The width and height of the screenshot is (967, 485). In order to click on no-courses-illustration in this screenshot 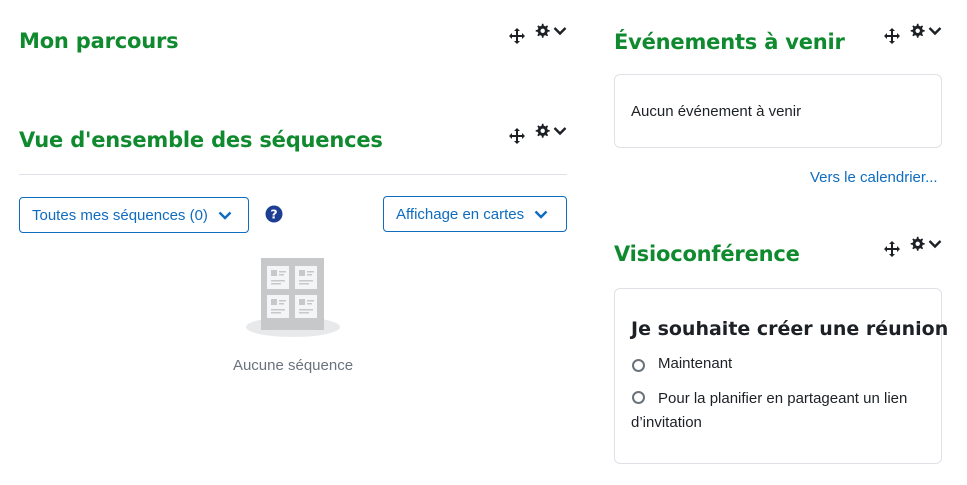, I will do `click(293, 297)`.